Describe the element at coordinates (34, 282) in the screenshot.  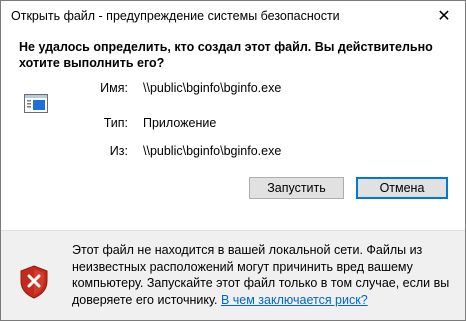
I see `security-shield-error-icon` at that location.